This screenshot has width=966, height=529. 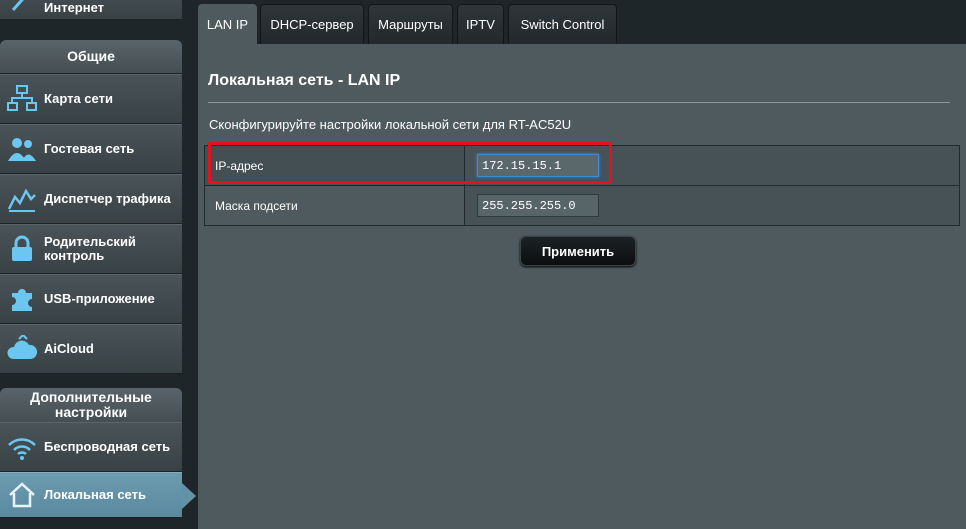 I want to click on sidebar-item-label: Беспроводная сеть, so click(x=107, y=446).